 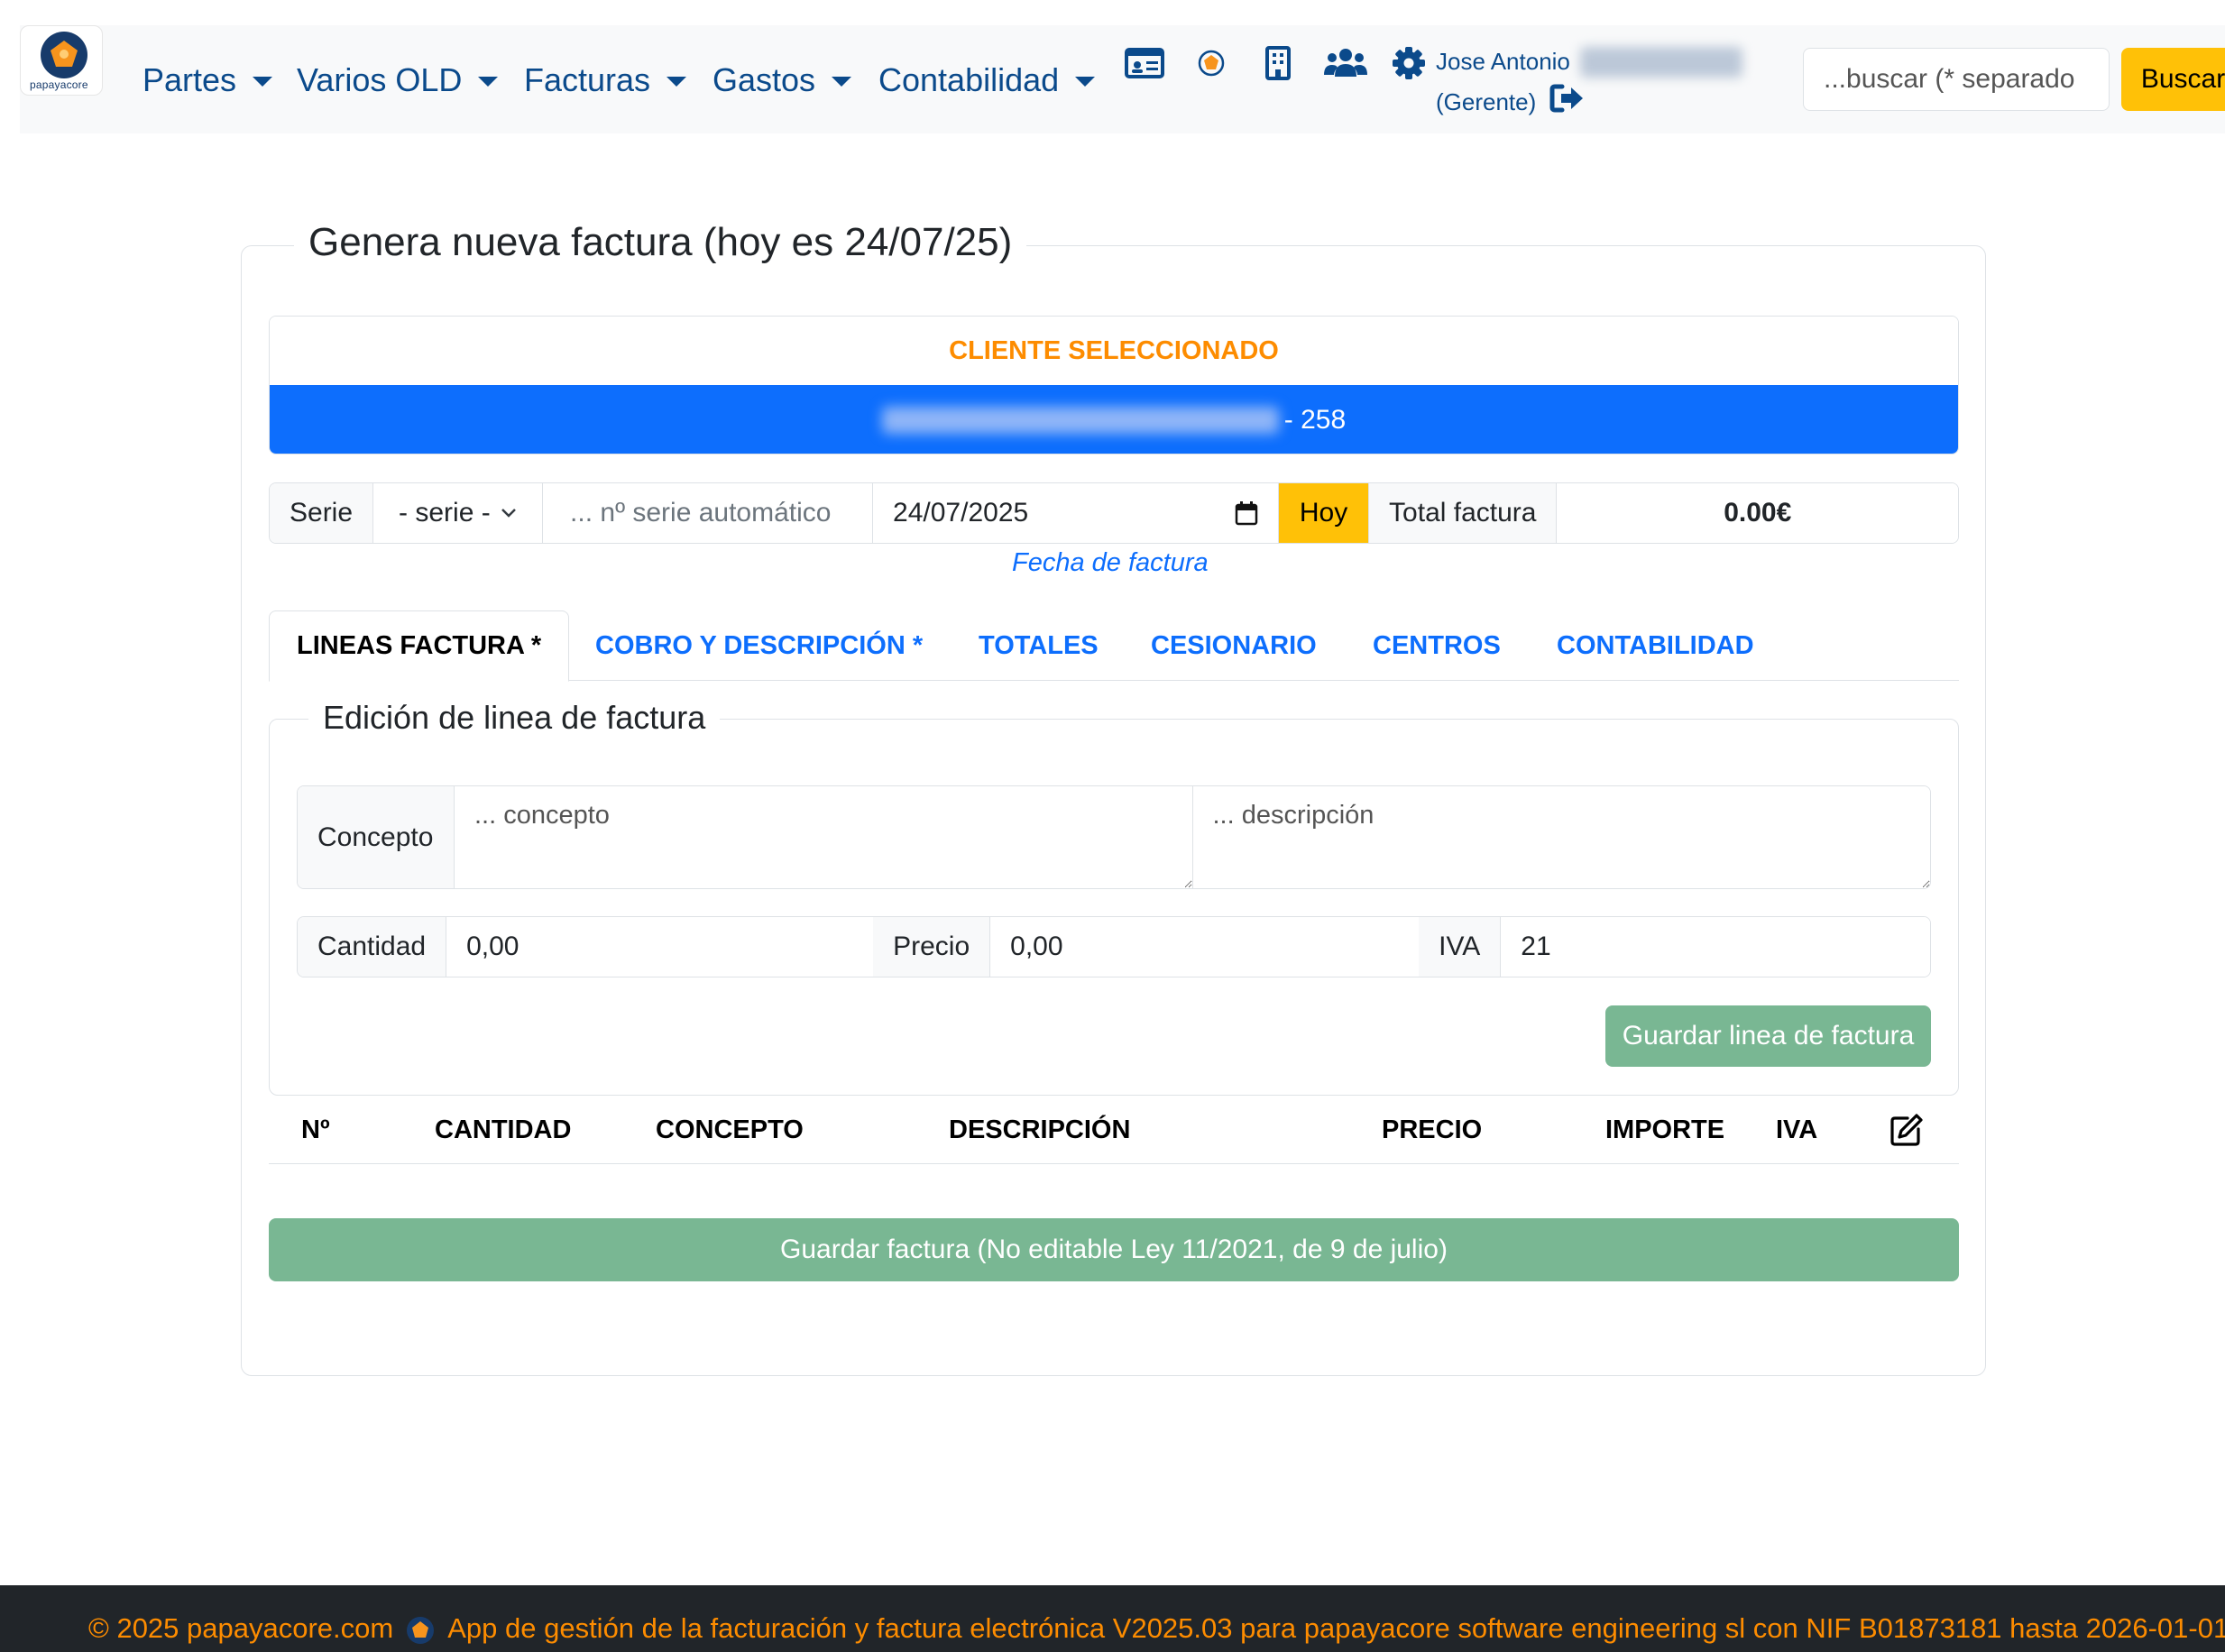 What do you see at coordinates (1716, 947) in the screenshot?
I see `iva-input` at bounding box center [1716, 947].